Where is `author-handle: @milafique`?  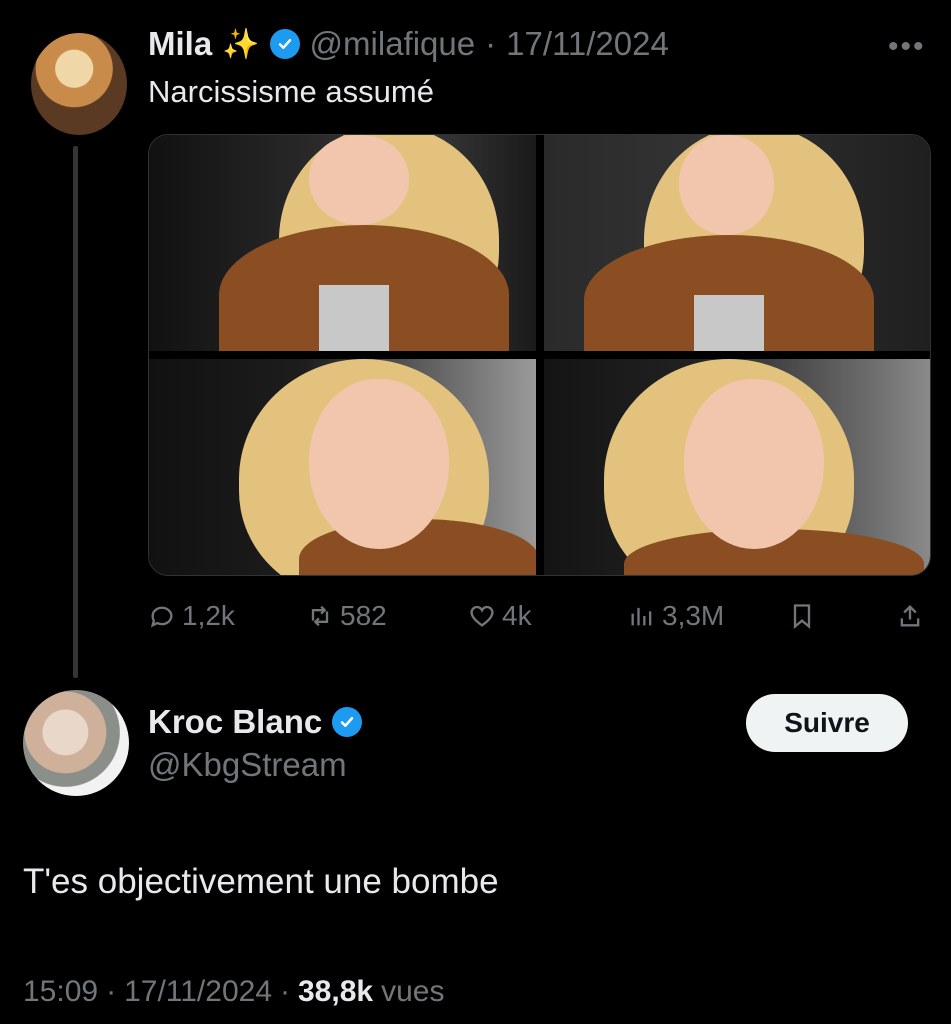
author-handle: @milafique is located at coordinates (393, 44).